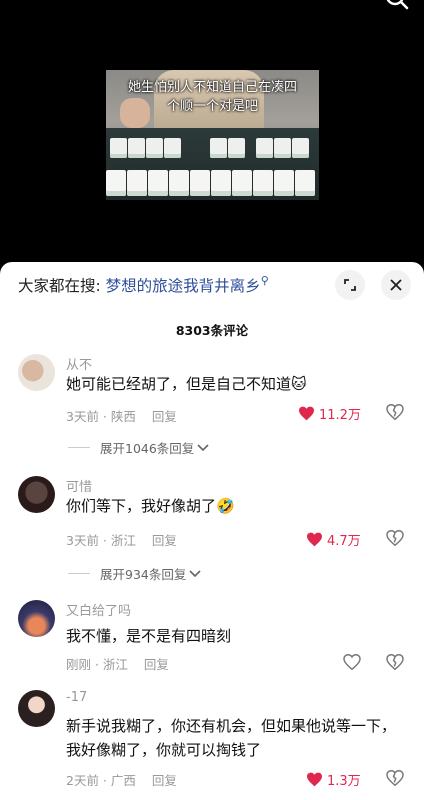  I want to click on expand-replies-button: 展开934条回复, so click(134, 573).